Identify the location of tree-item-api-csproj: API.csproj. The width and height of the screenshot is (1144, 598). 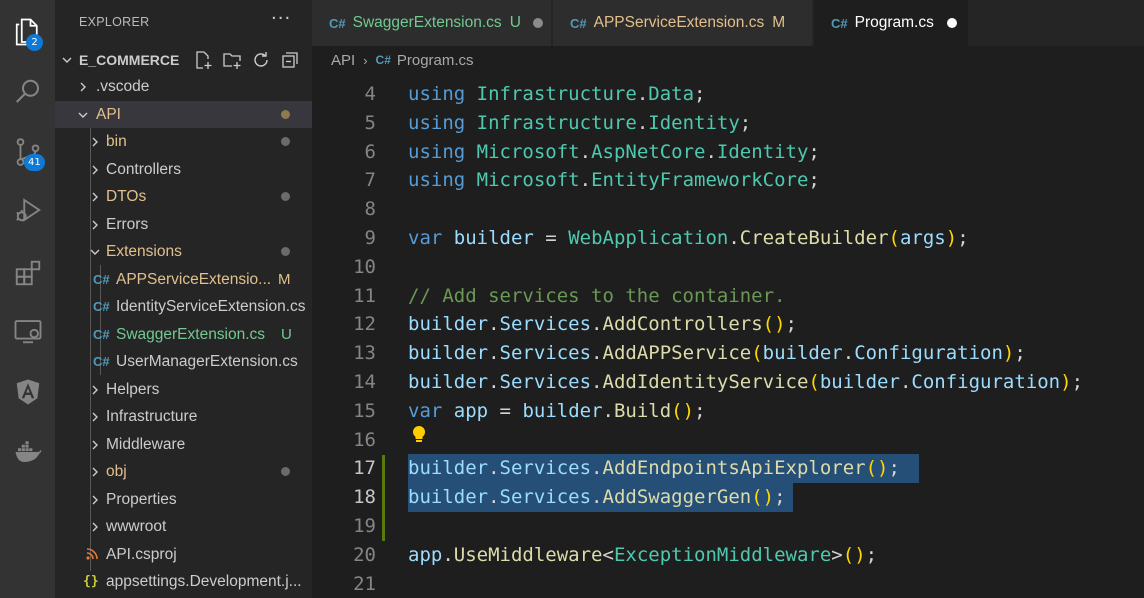
(183, 554).